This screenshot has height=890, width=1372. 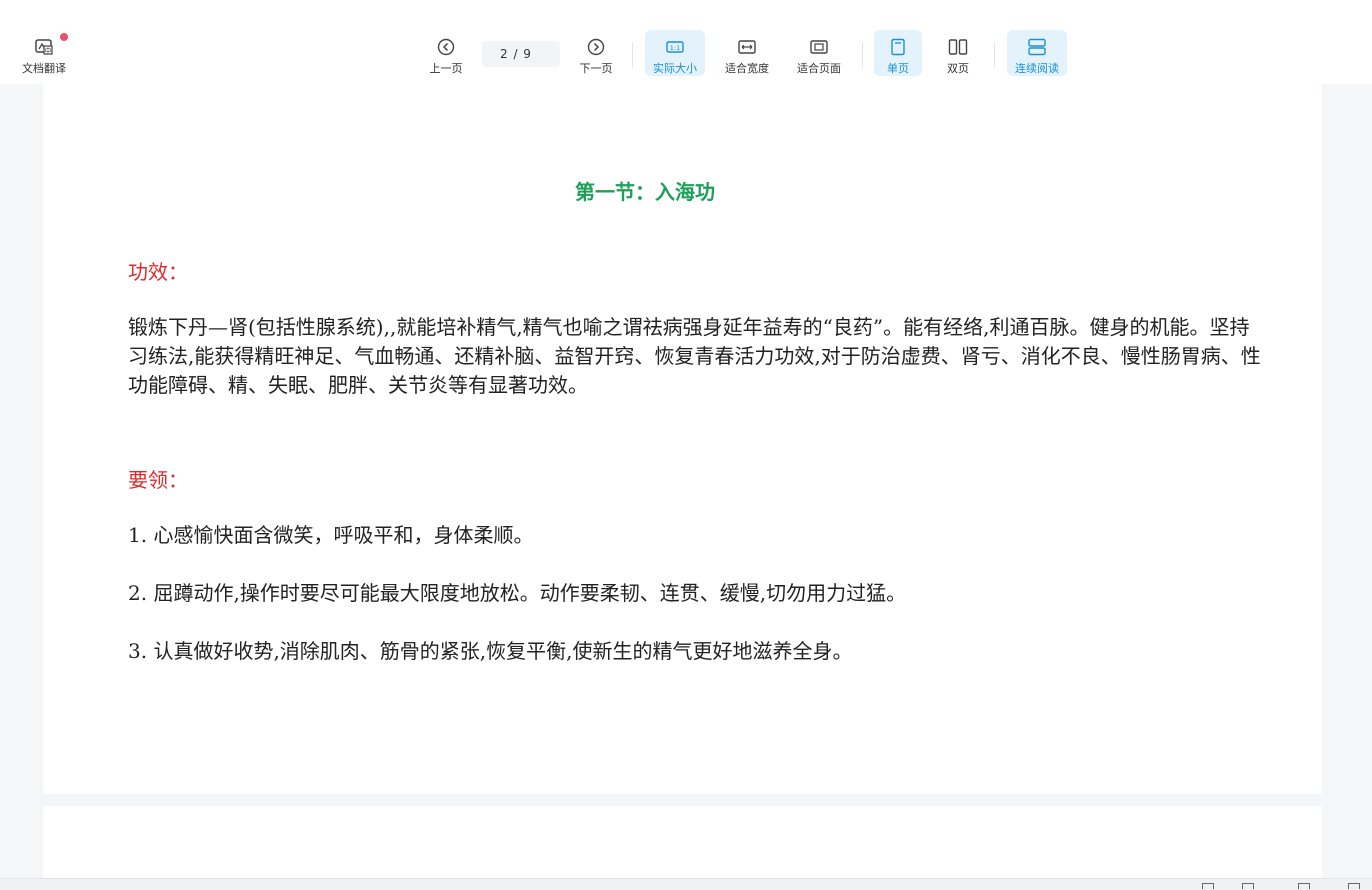 What do you see at coordinates (158, 272) in the screenshot?
I see `effect-heading: 功效：` at bounding box center [158, 272].